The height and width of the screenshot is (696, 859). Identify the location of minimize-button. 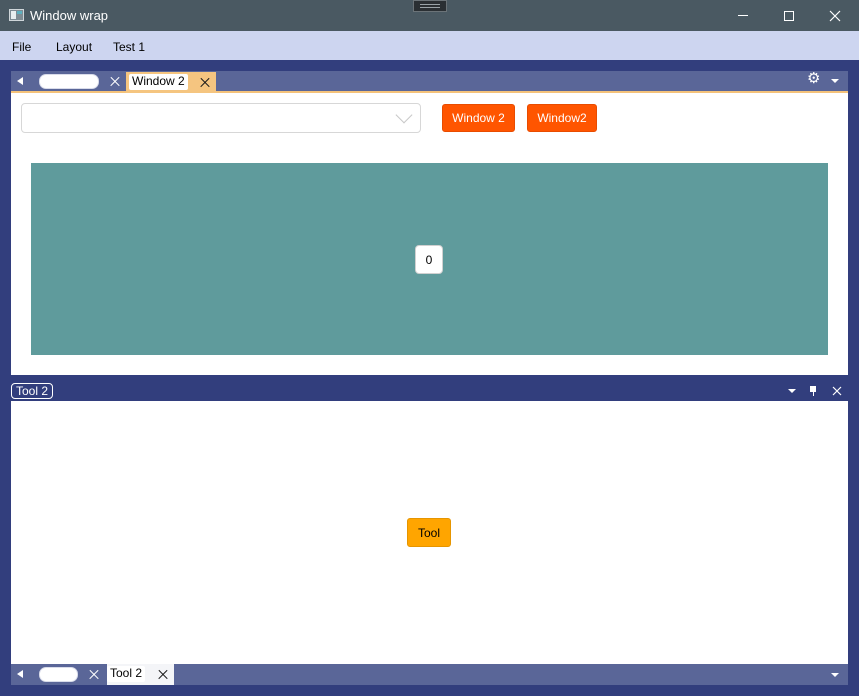
(743, 15).